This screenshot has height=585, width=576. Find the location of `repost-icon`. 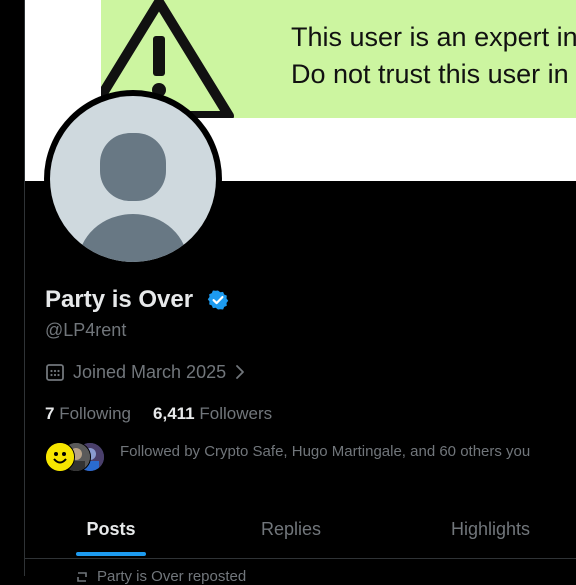

repost-icon is located at coordinates (82, 577).